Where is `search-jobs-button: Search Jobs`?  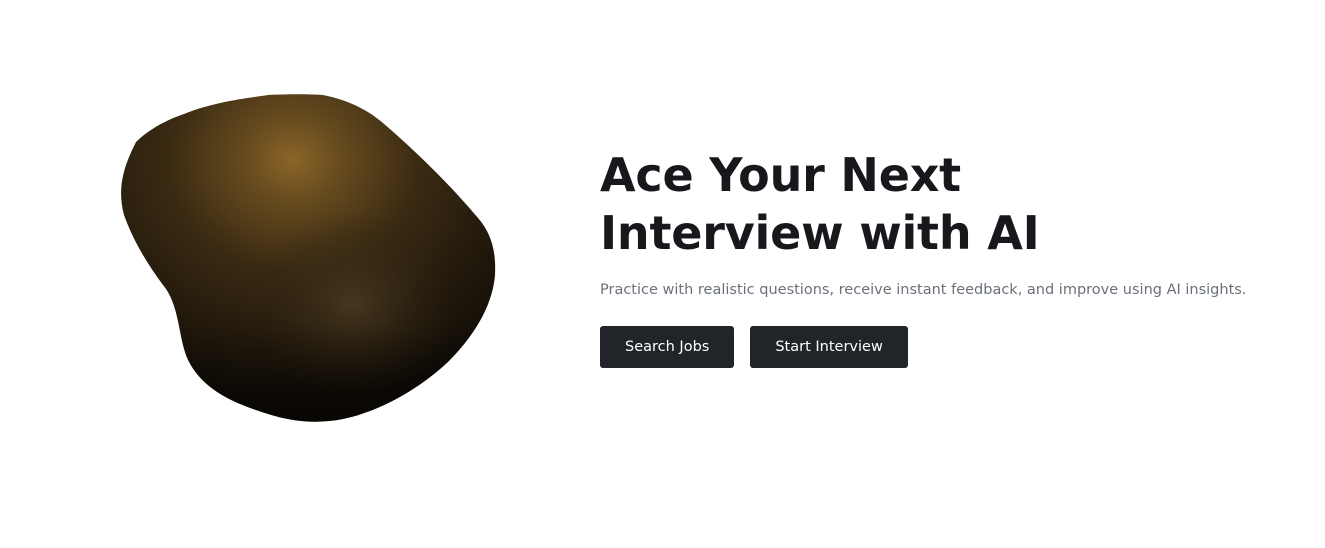
search-jobs-button: Search Jobs is located at coordinates (667, 347).